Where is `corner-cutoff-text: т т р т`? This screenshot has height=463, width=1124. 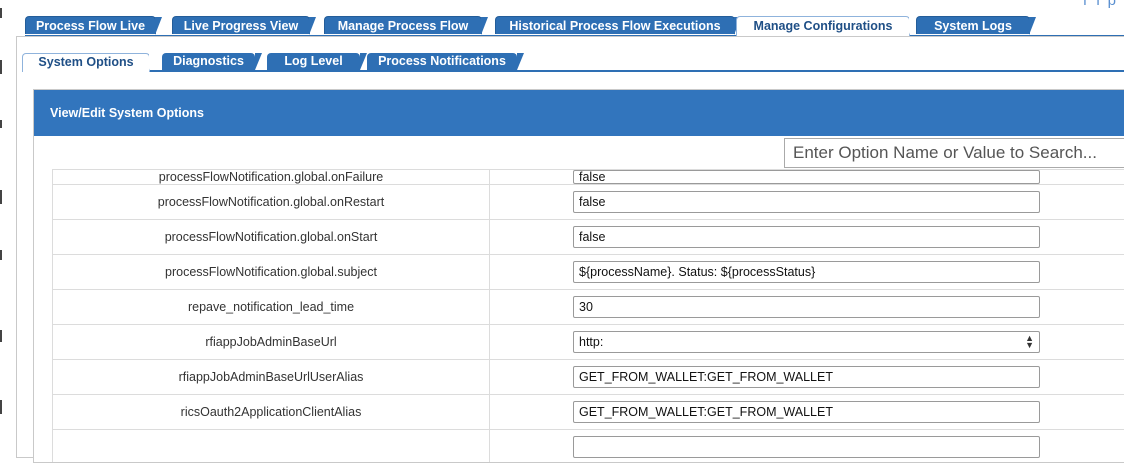
corner-cutoff-text: т т р т is located at coordinates (1103, 4).